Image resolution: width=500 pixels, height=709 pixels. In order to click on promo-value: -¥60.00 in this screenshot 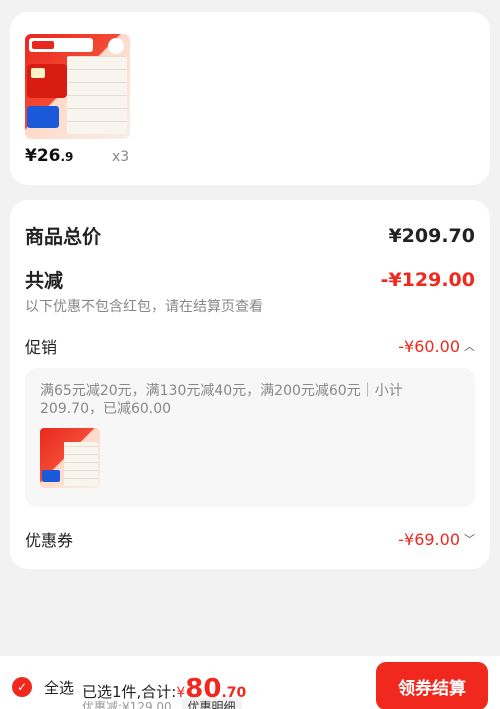, I will do `click(429, 346)`.